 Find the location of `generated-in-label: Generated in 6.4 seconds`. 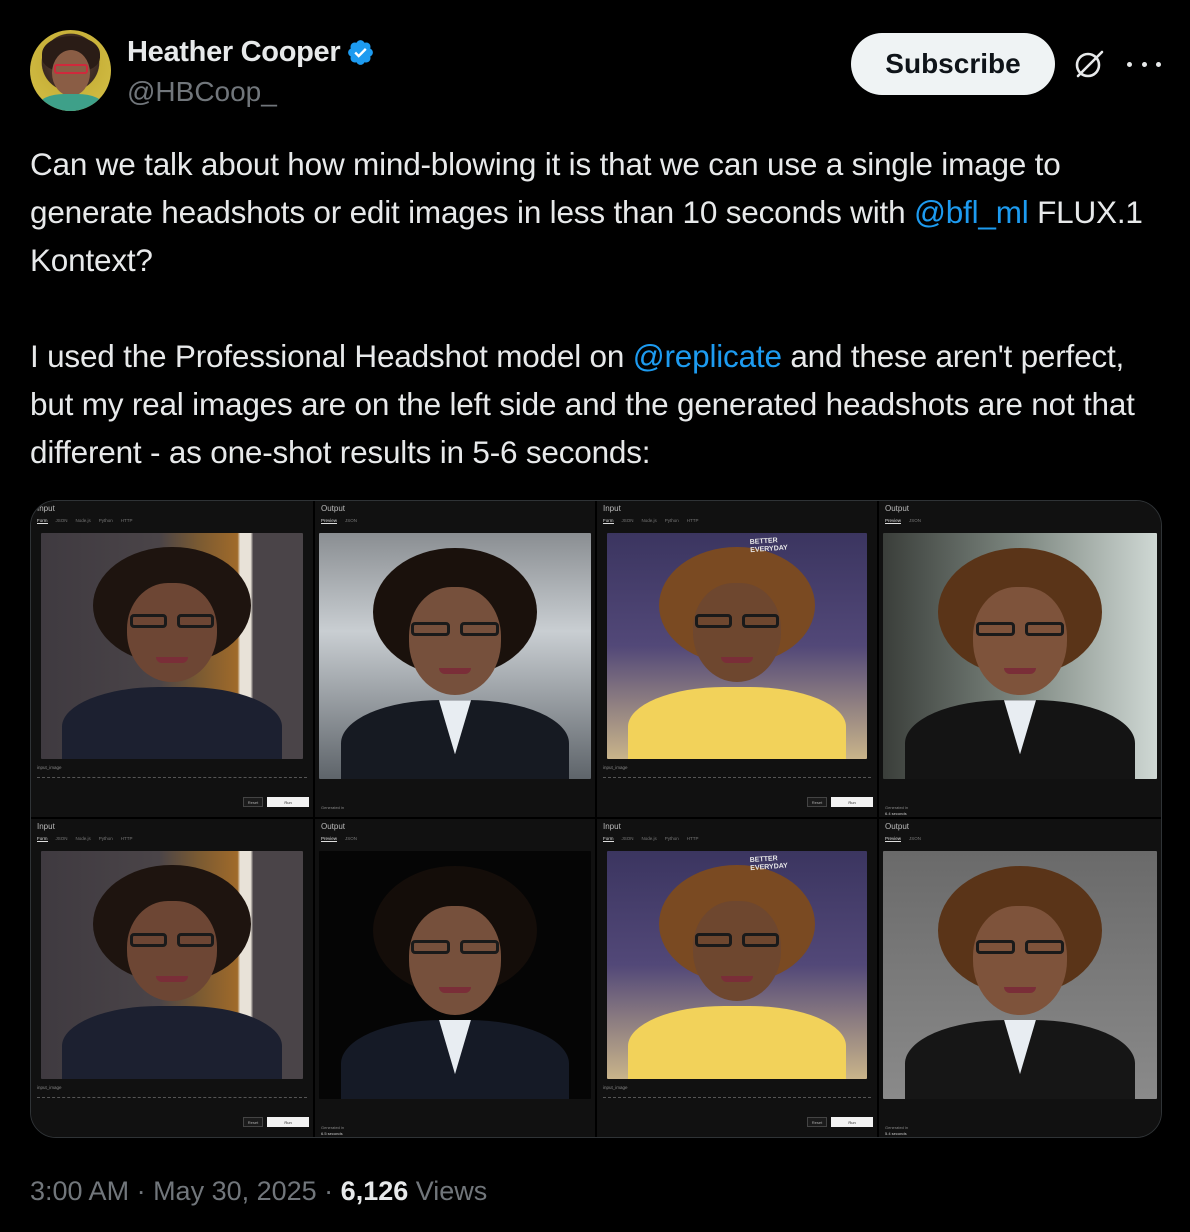

generated-in-label: Generated in 6.4 seconds is located at coordinates (896, 811).